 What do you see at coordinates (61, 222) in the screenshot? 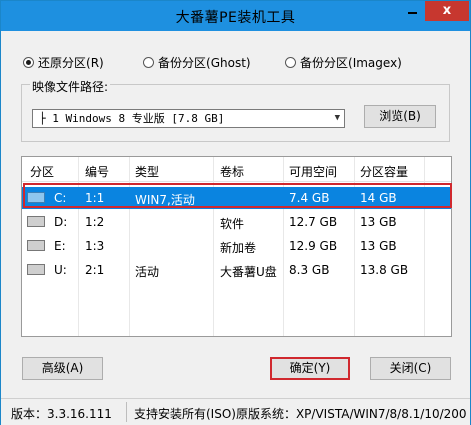
I see `cell-drive: D:` at bounding box center [61, 222].